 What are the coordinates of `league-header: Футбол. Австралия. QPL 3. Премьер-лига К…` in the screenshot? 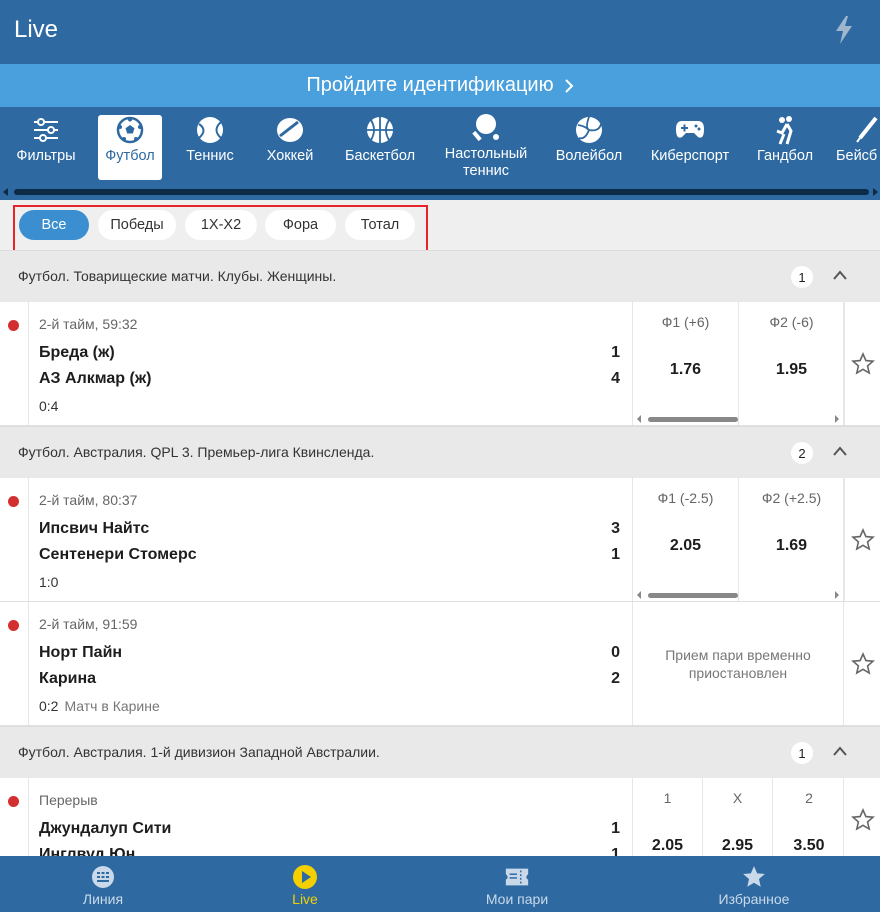 It's located at (440, 452).